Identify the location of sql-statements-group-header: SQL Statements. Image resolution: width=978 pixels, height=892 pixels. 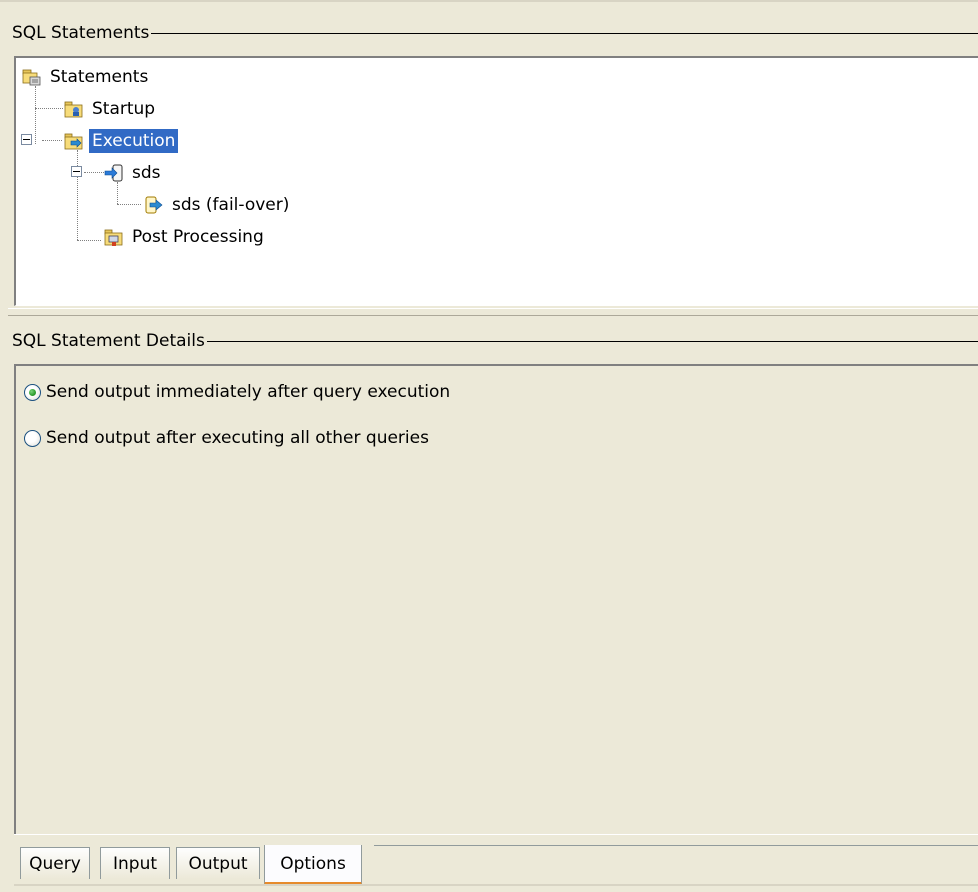
(495, 33).